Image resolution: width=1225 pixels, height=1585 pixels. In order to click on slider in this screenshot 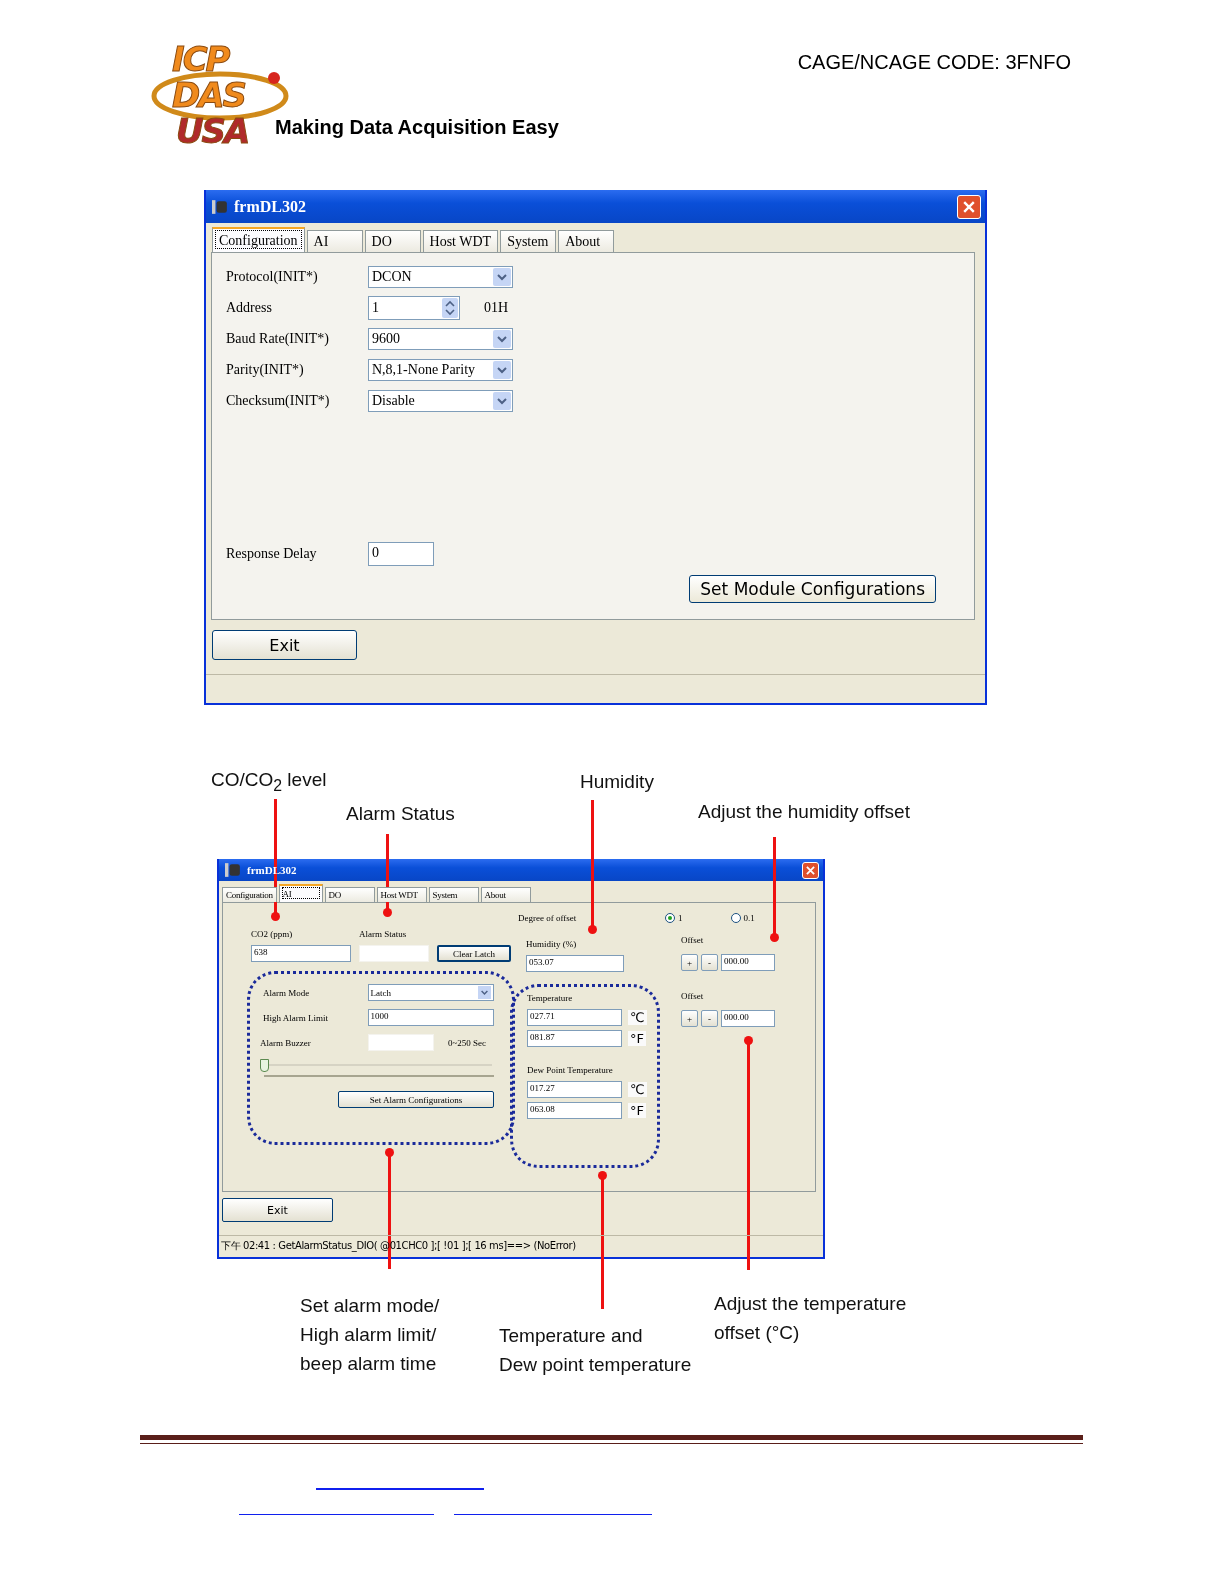, I will do `click(376, 1066)`.